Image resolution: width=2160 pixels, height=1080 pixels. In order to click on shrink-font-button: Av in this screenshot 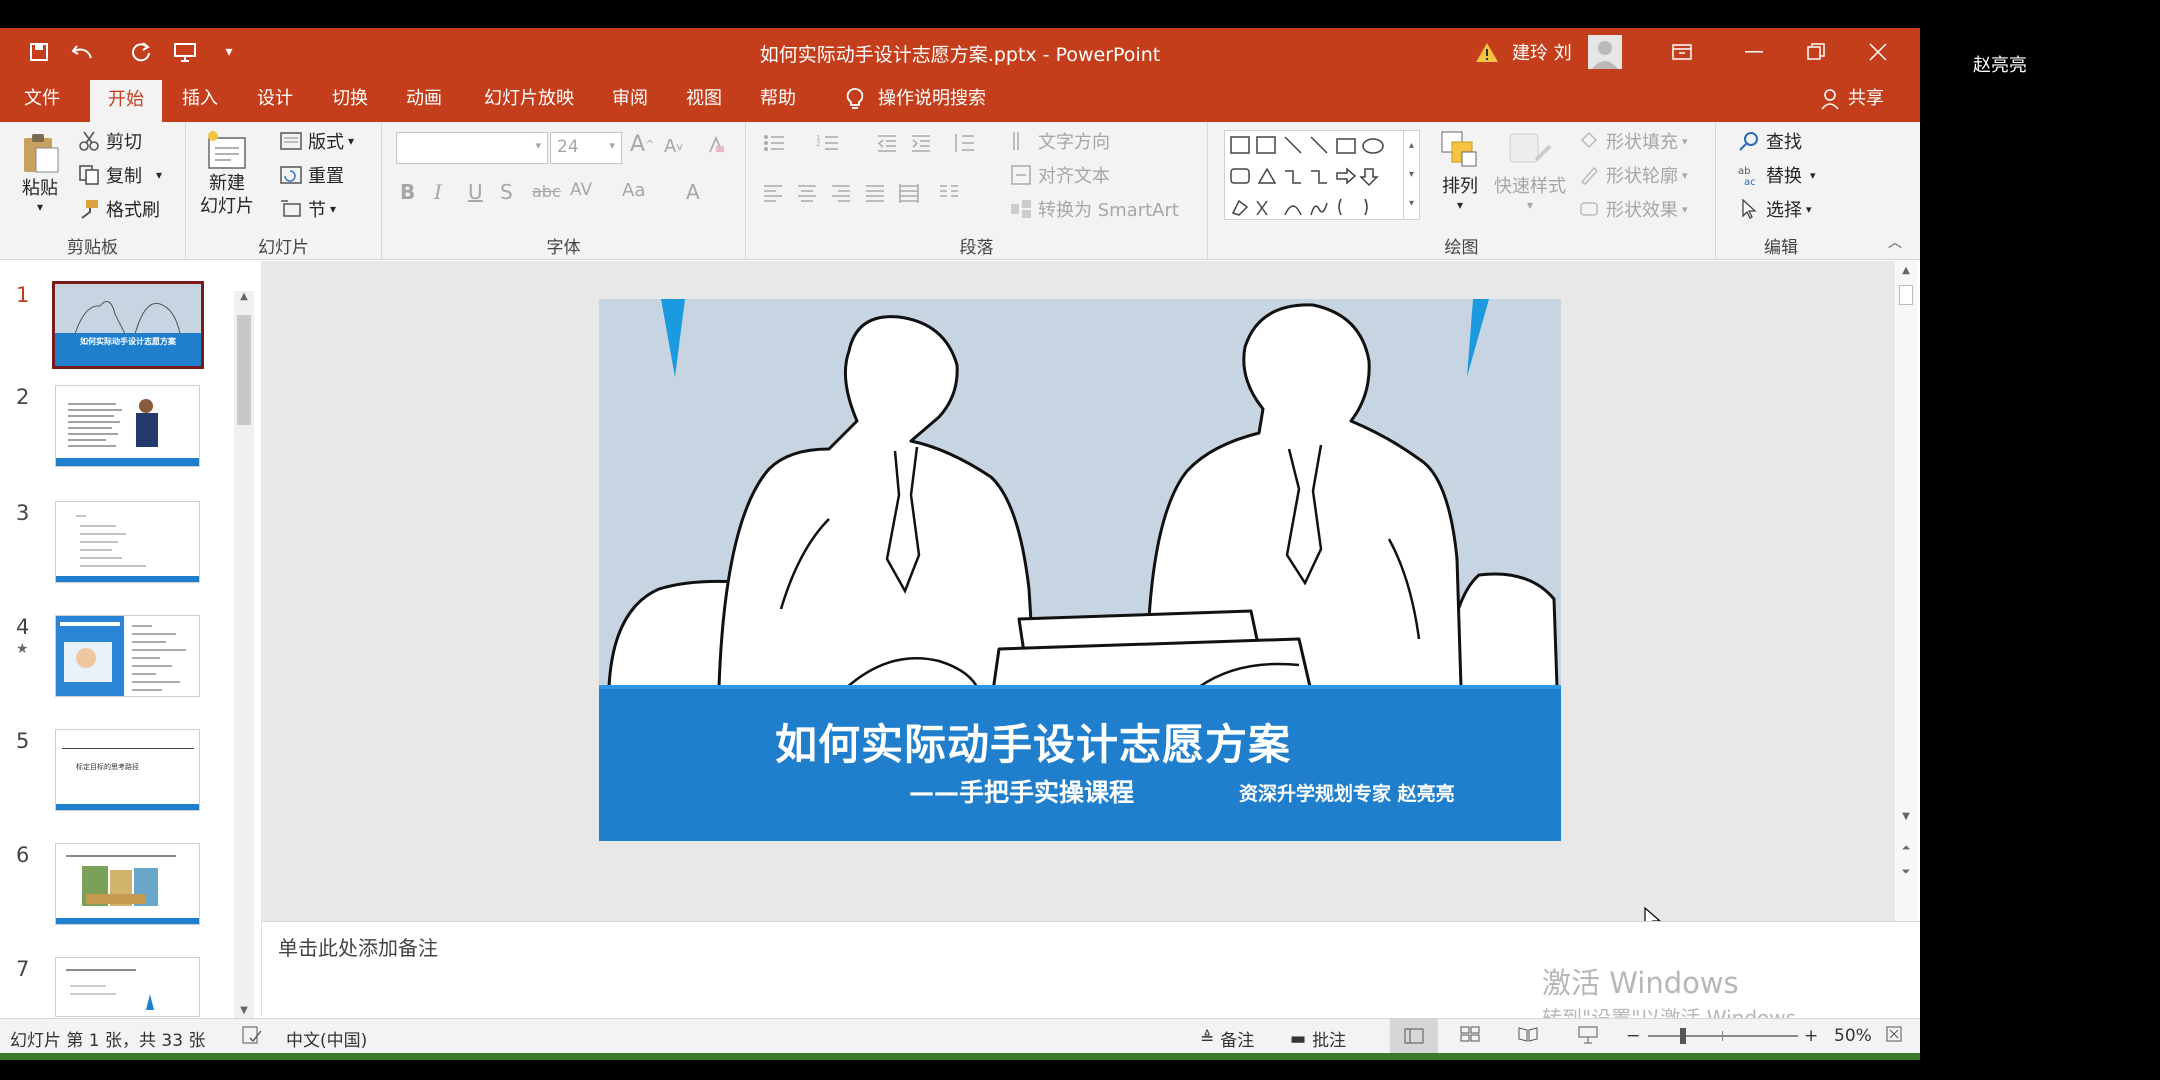, I will do `click(673, 146)`.